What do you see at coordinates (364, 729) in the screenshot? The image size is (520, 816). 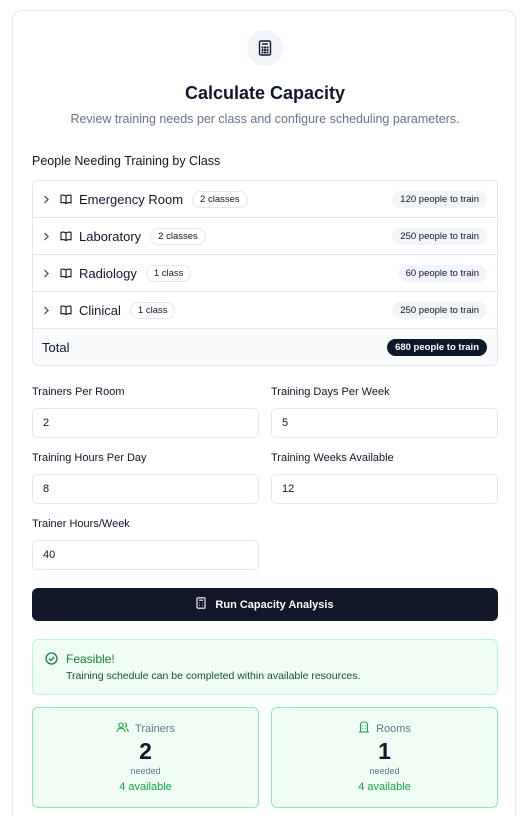 I see `building-icon` at bounding box center [364, 729].